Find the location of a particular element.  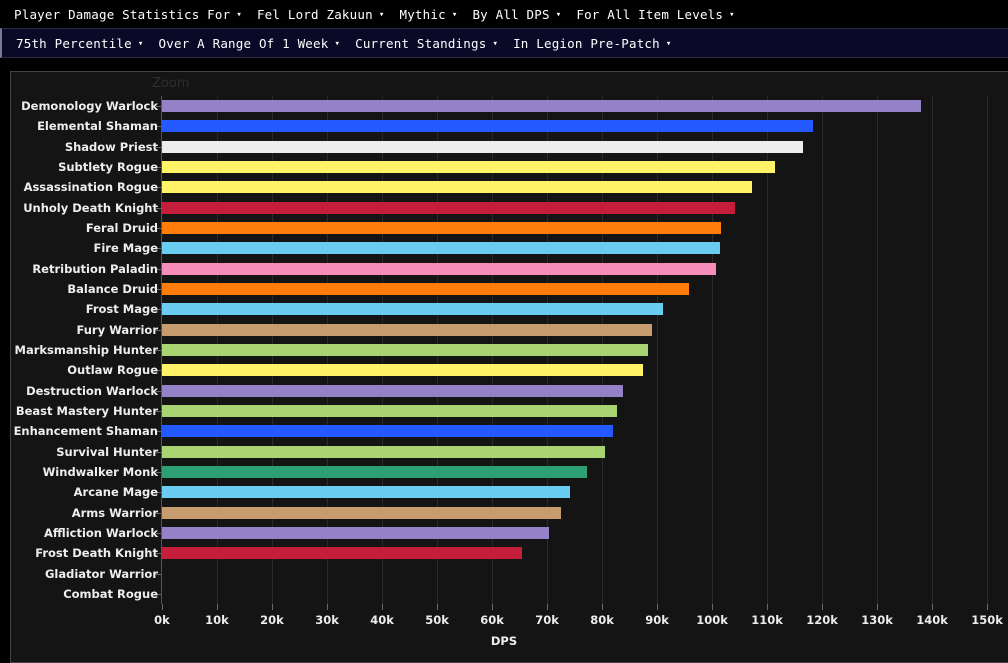

x-axis-tick-label: 120k is located at coordinates (822, 620).